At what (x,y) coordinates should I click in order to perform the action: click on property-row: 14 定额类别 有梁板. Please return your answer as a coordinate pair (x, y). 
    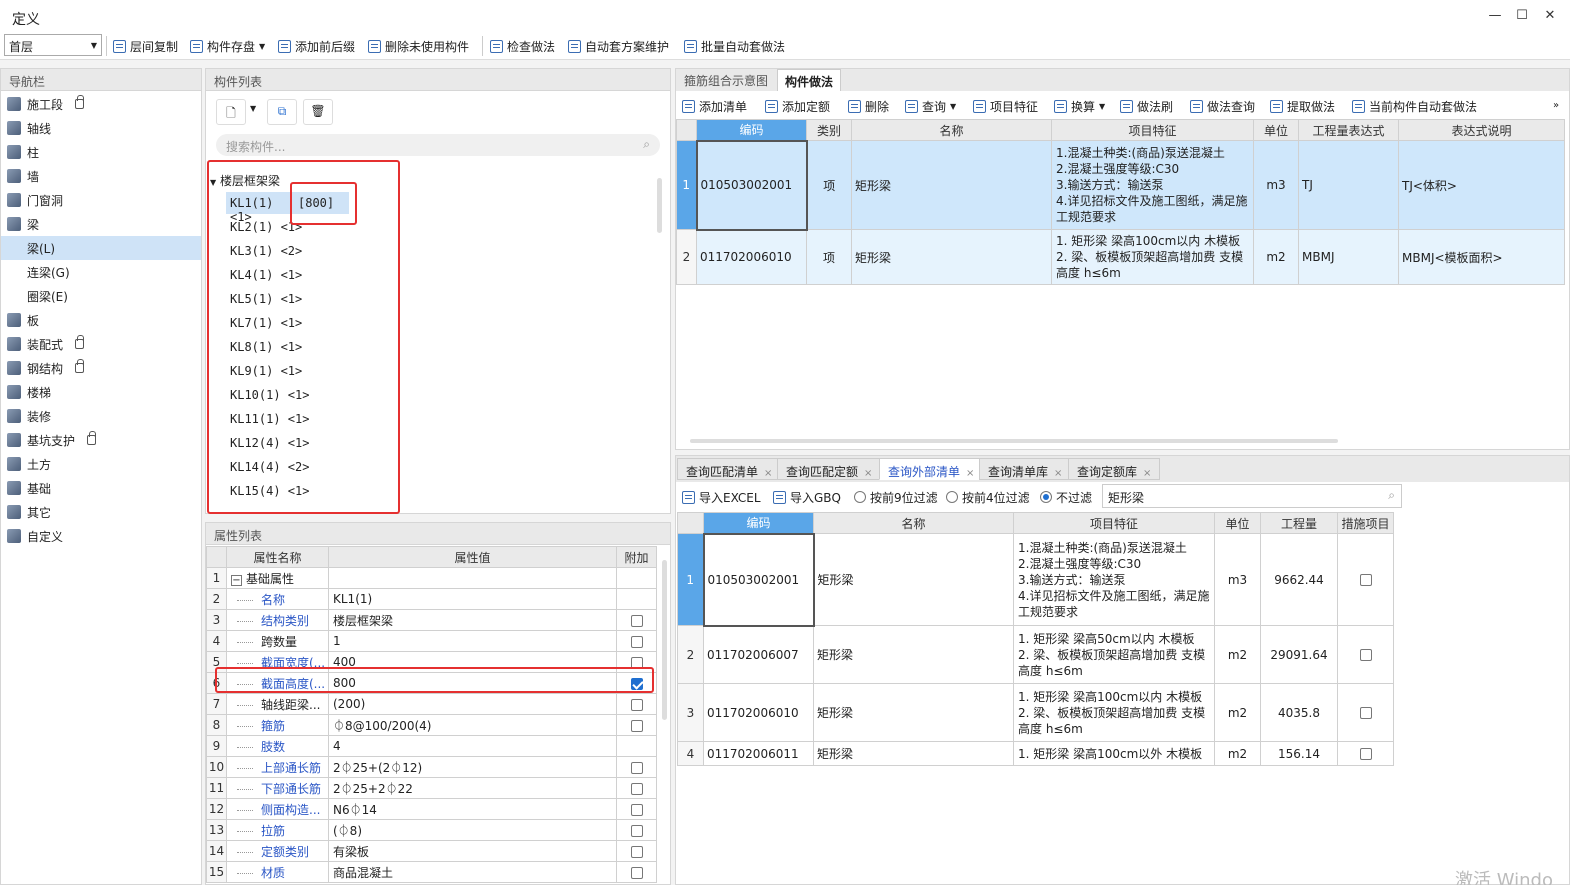
    Looking at the image, I should click on (431, 851).